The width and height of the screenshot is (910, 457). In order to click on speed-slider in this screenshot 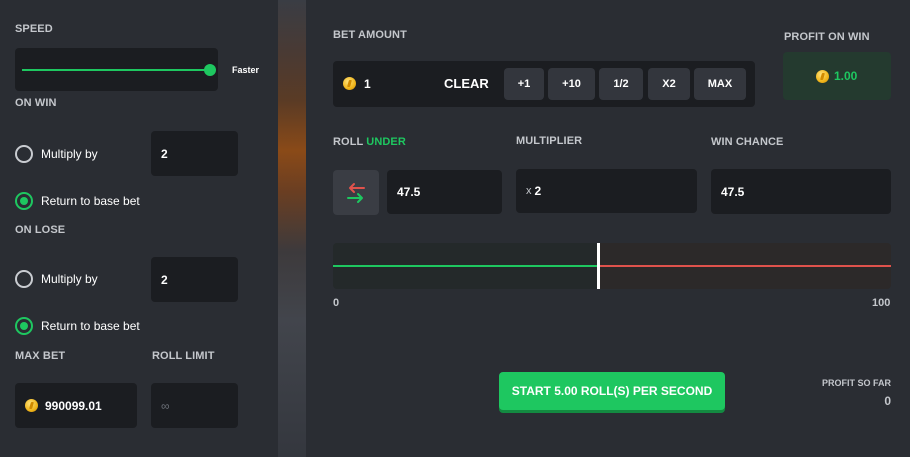, I will do `click(116, 69)`.